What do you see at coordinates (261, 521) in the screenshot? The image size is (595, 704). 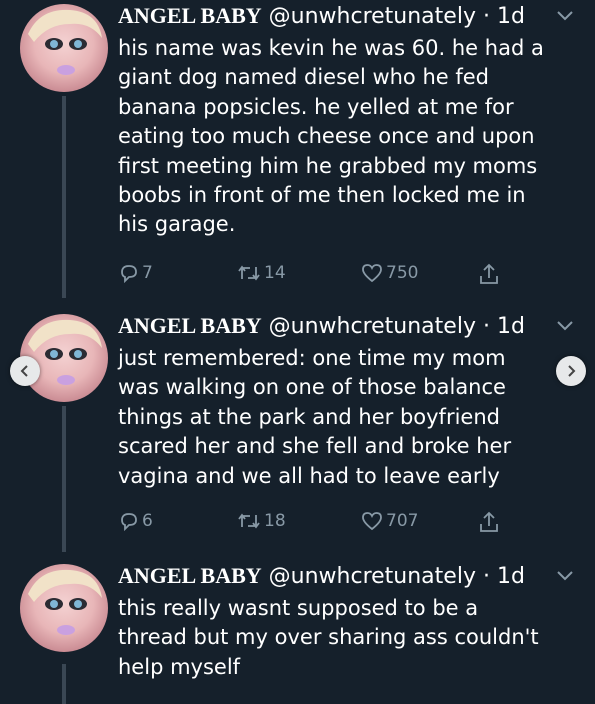 I see `retweet-button: 18` at bounding box center [261, 521].